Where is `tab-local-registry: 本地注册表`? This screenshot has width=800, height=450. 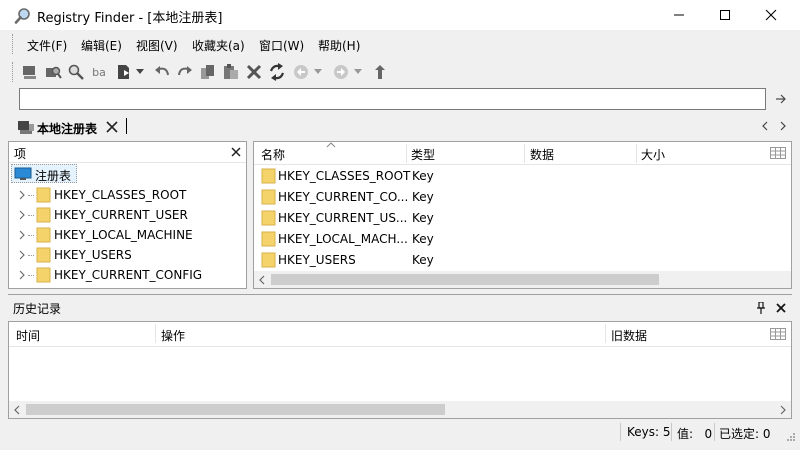
tab-local-registry: 本地注册表 is located at coordinates (68, 127).